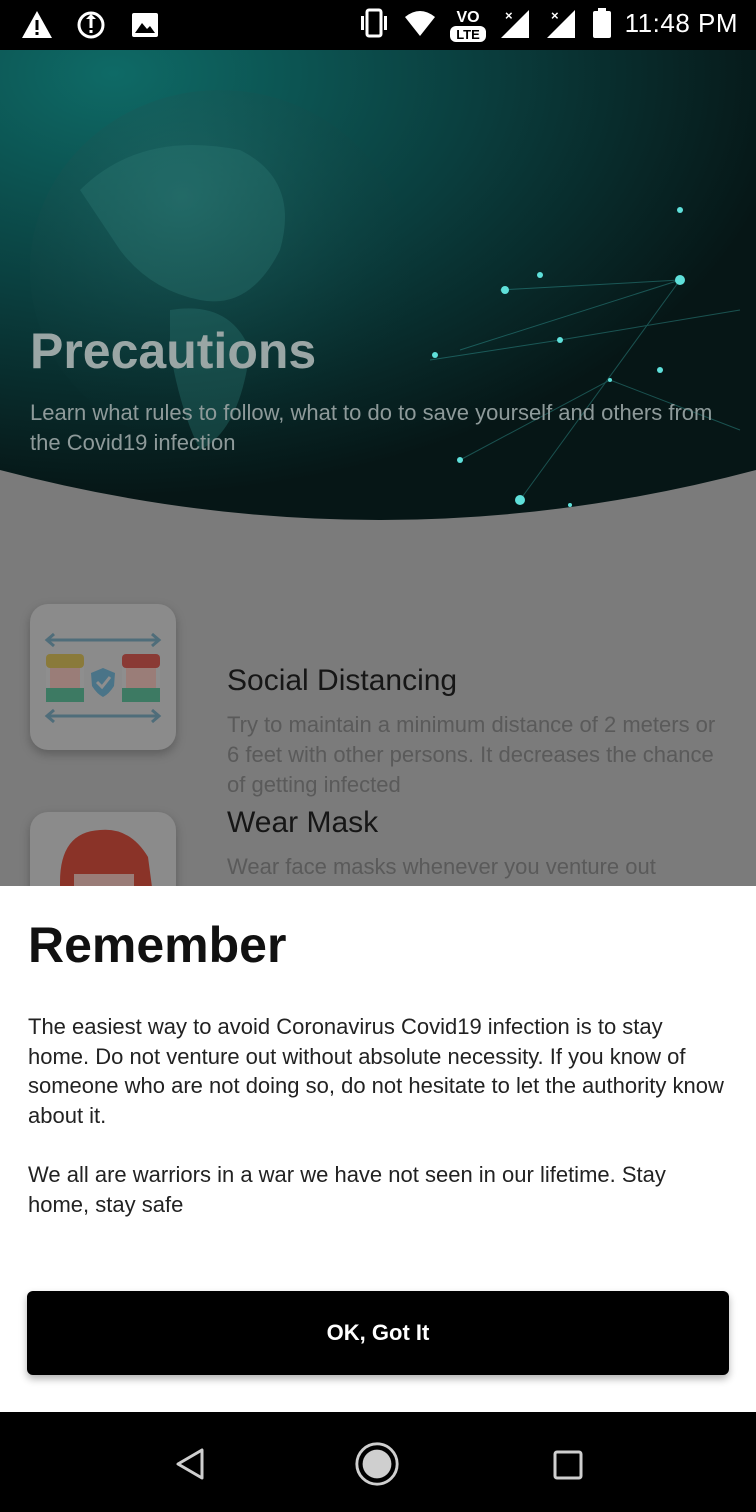 Image resolution: width=756 pixels, height=1512 pixels. Describe the element at coordinates (303, 822) in the screenshot. I see `item-title: Wear Mask` at that location.